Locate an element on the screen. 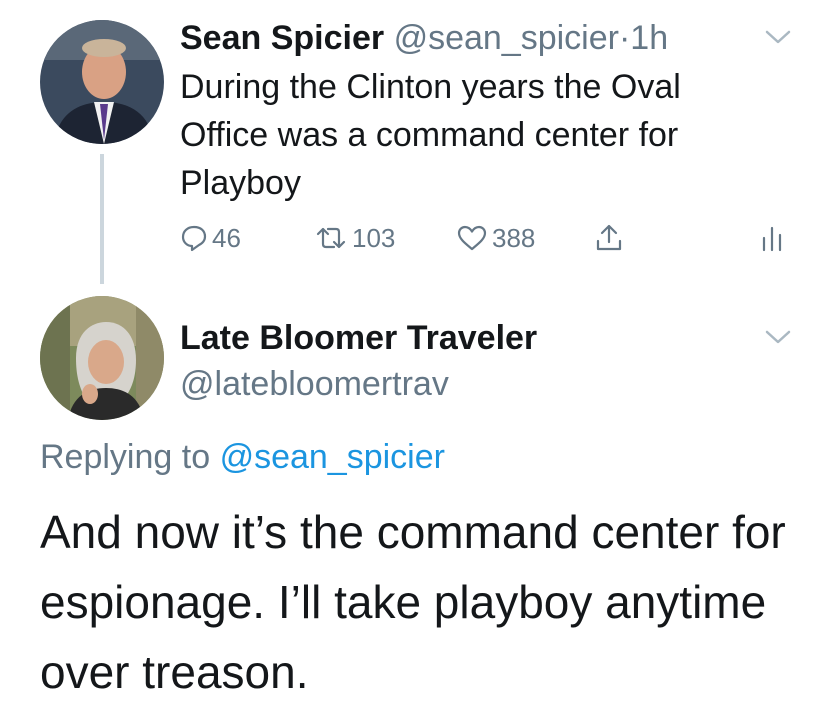 Image resolution: width=828 pixels, height=707 pixels. share-button is located at coordinates (609, 238).